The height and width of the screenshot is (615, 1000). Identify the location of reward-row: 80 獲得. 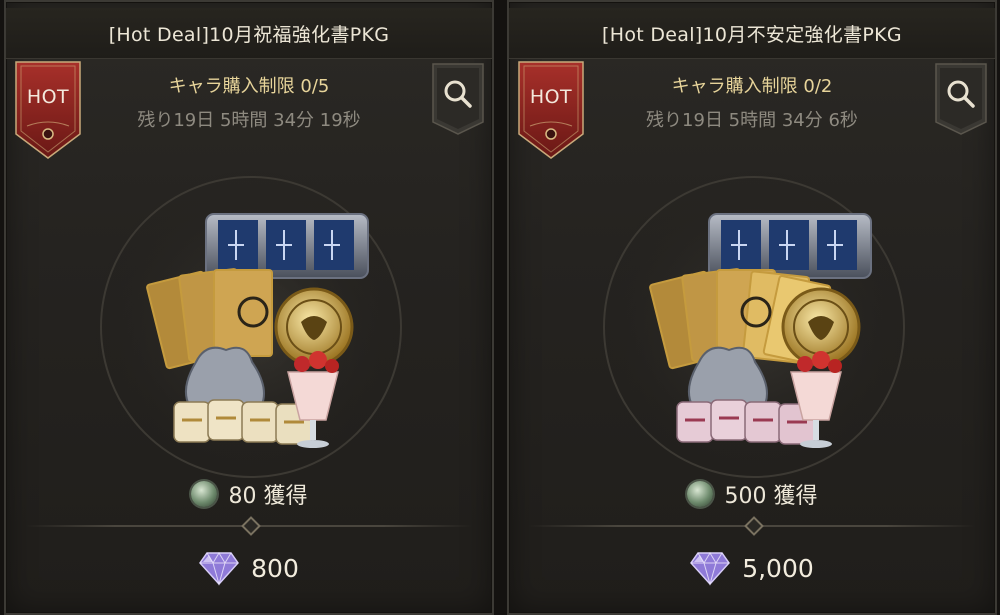
(249, 494).